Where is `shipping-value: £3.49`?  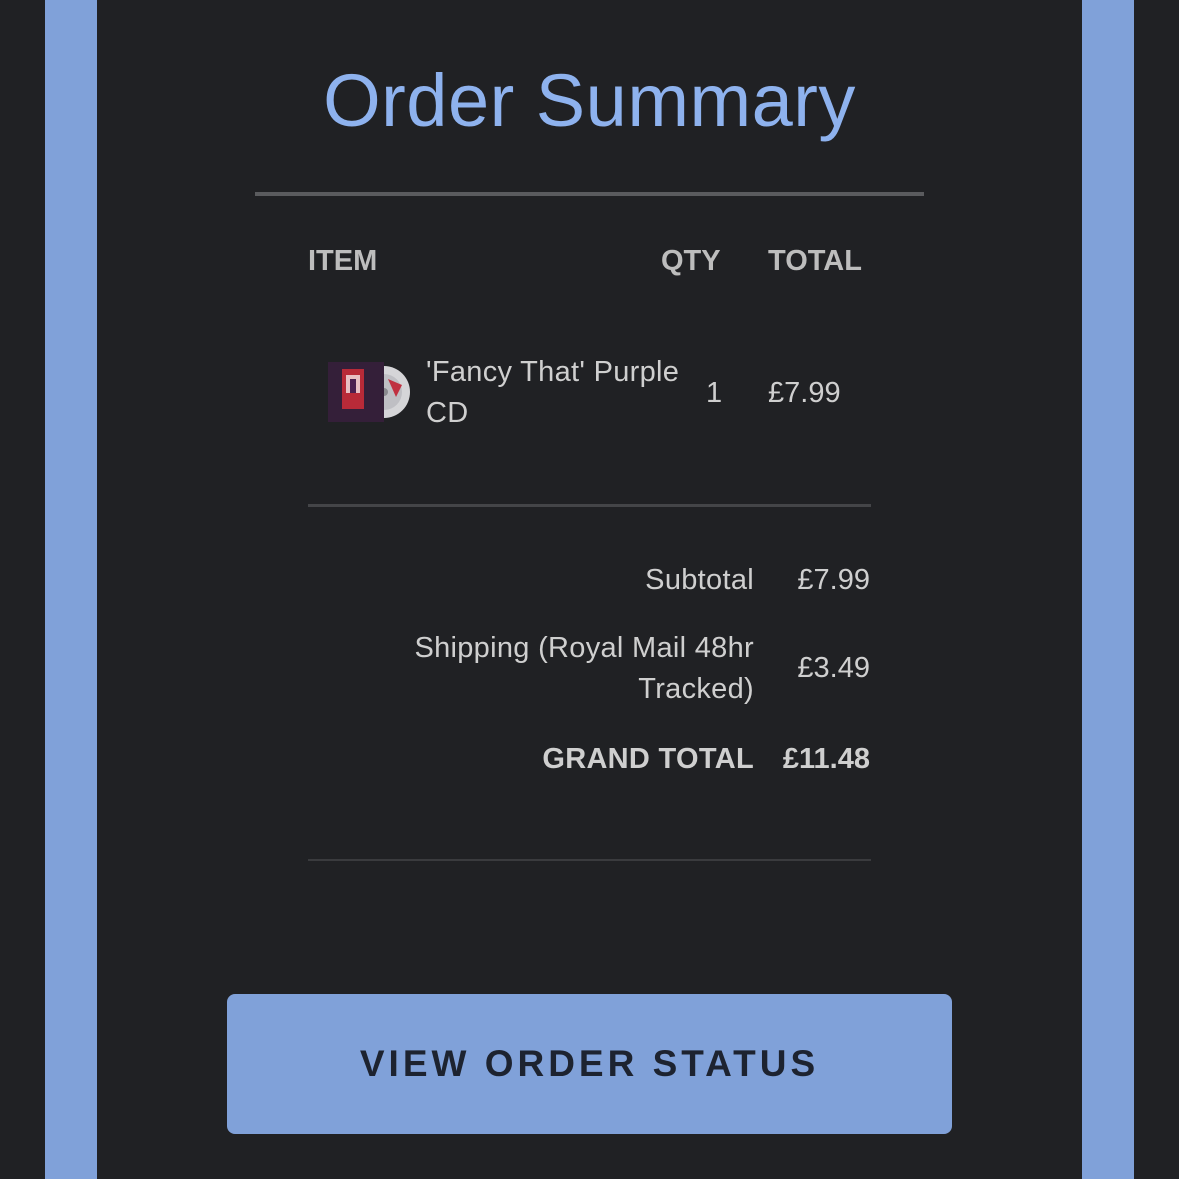
shipping-value: £3.49 is located at coordinates (833, 668).